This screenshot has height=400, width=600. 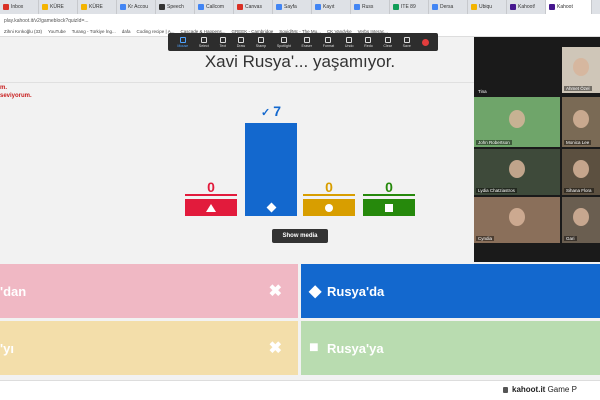 I want to click on answer-option: 'yı ✖, so click(x=149, y=348).